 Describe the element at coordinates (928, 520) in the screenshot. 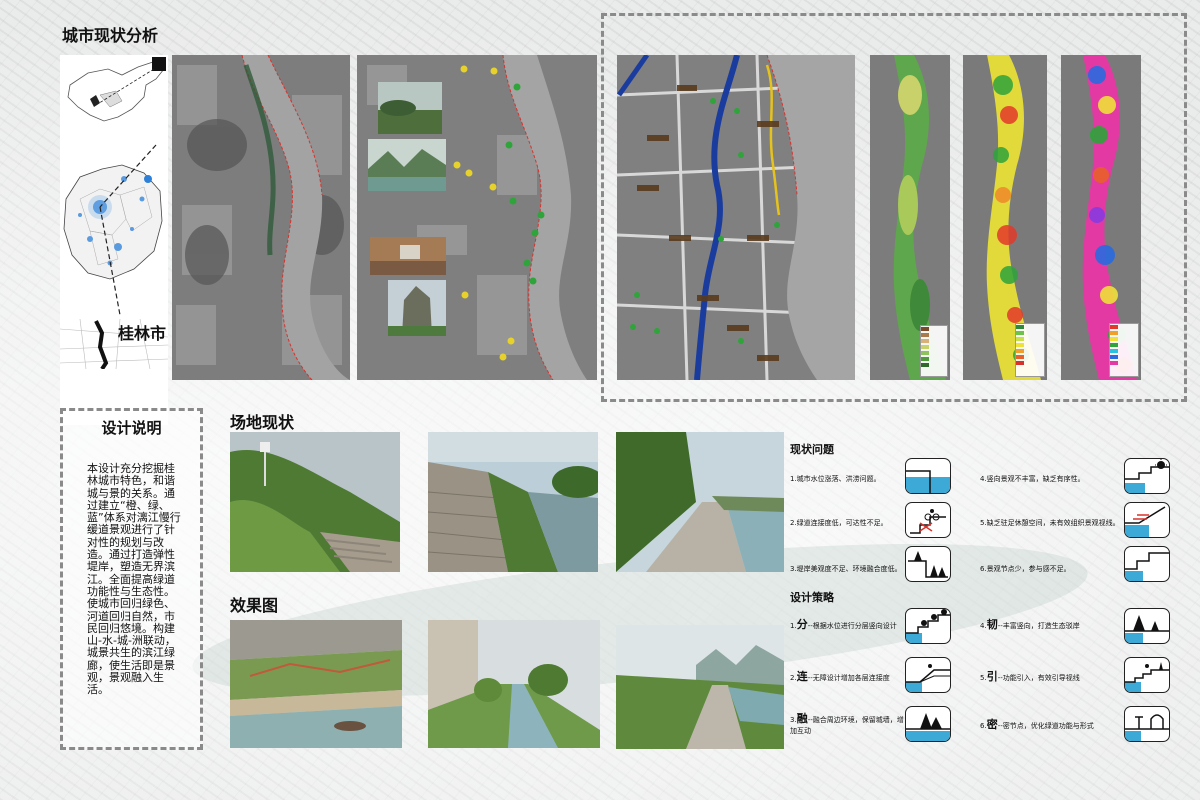

I see `cyclist-stair-icon` at that location.